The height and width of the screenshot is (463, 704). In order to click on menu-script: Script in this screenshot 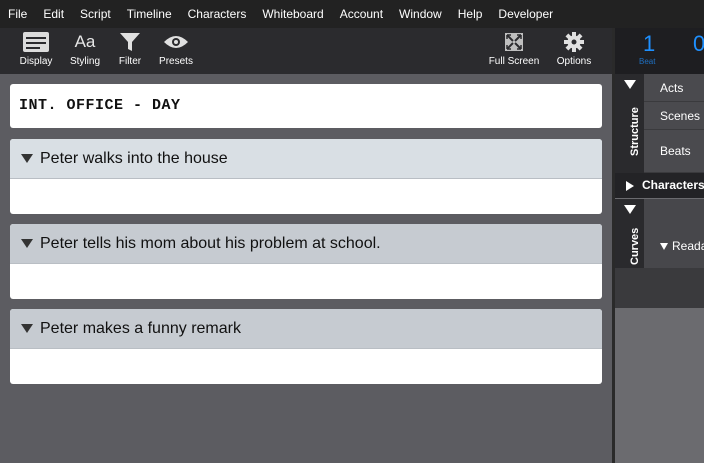, I will do `click(95, 14)`.